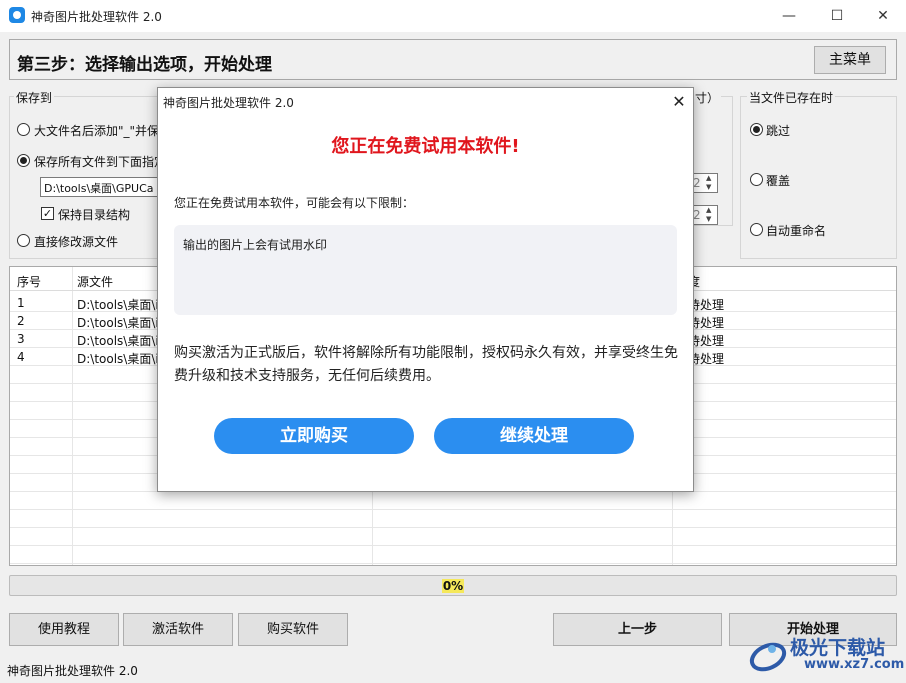 The width and height of the screenshot is (906, 683). Describe the element at coordinates (47, 213) in the screenshot. I see `keep-structure-checkbox: ✓` at that location.